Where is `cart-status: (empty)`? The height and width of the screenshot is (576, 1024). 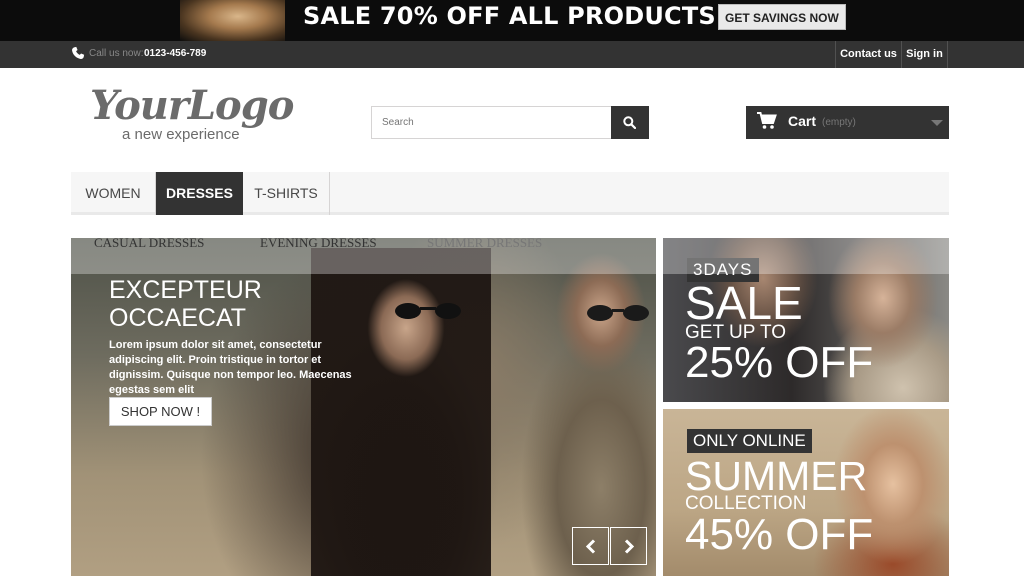
cart-status: (empty) is located at coordinates (839, 122).